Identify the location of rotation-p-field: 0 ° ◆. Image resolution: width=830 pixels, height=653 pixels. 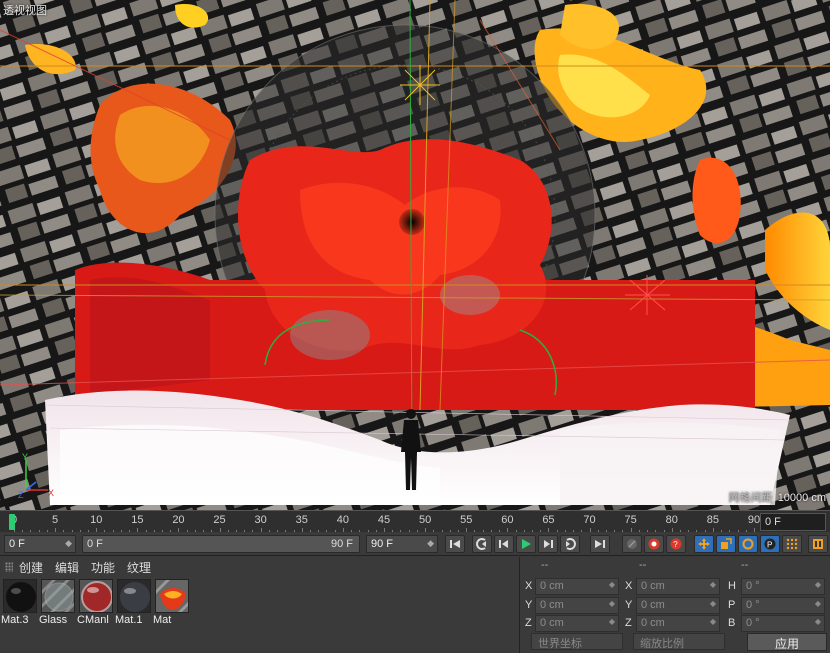
(783, 605).